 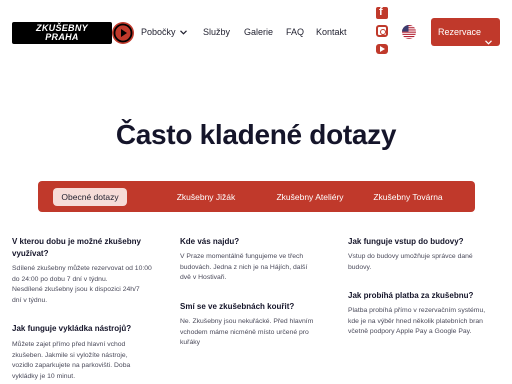 I want to click on faq-question-line: Kde vás najdu?, so click(x=210, y=241).